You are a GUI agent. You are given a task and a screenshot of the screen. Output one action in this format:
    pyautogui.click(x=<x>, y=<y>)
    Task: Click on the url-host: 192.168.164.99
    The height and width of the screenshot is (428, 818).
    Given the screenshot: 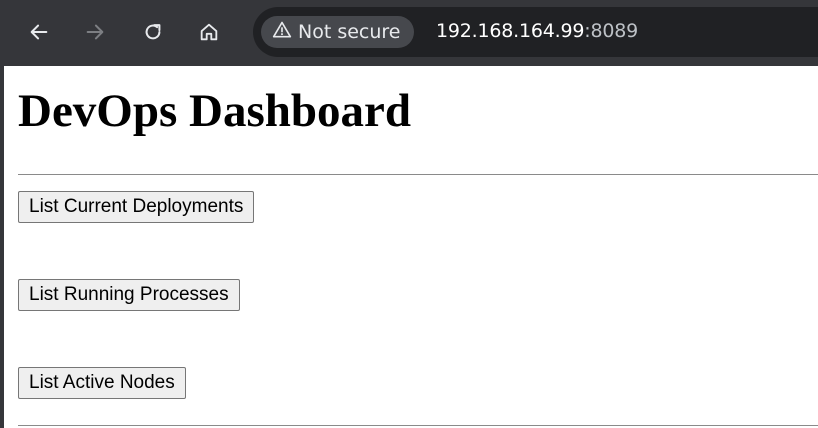 What is the action you would take?
    pyautogui.click(x=510, y=31)
    